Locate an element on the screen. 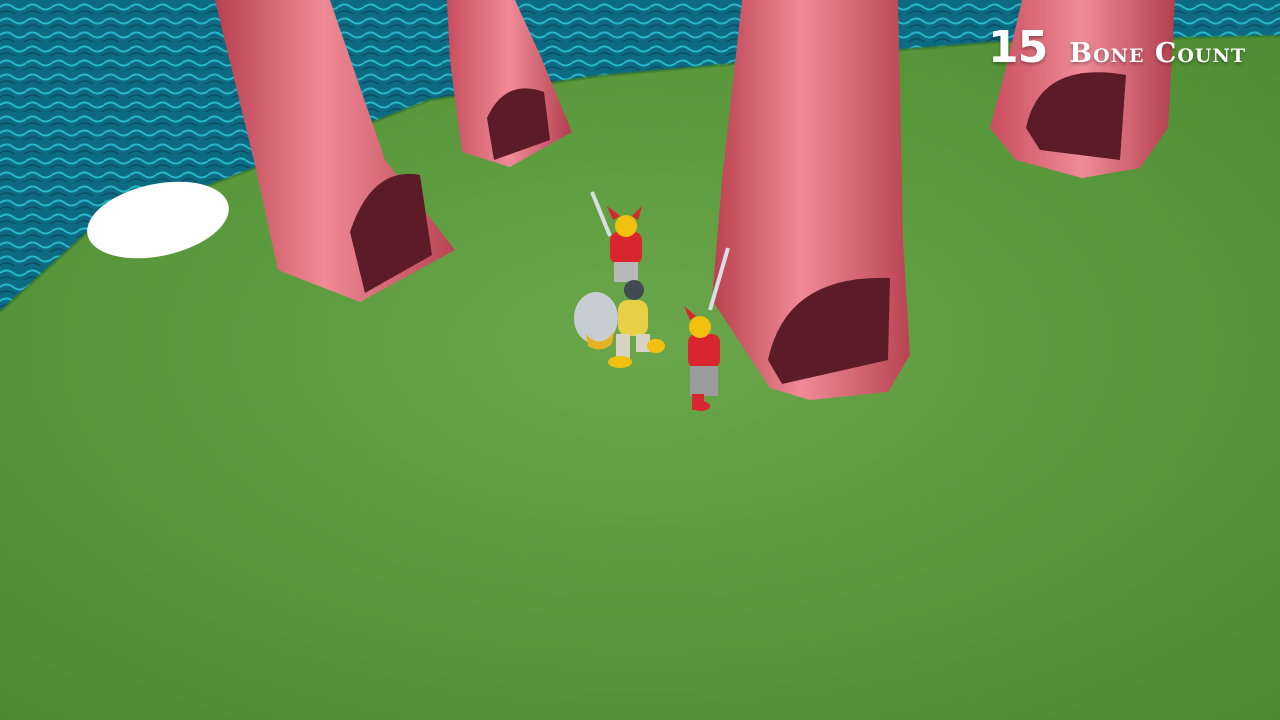  bone-count-value: 15 is located at coordinates (1018, 47).